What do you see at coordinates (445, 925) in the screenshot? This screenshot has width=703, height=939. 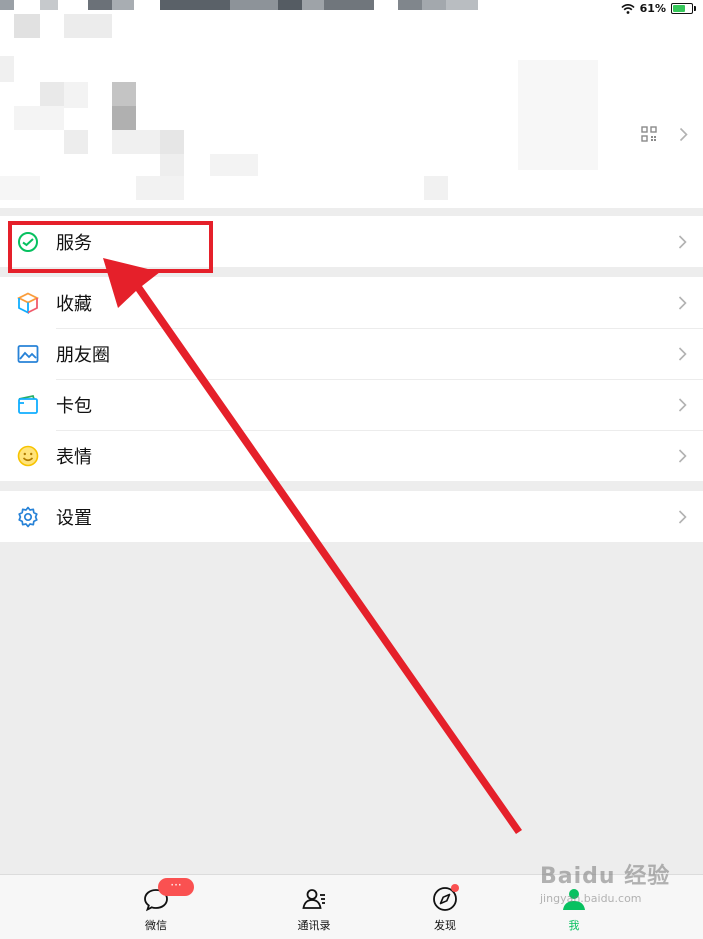 I see `tab-label: 发现` at bounding box center [445, 925].